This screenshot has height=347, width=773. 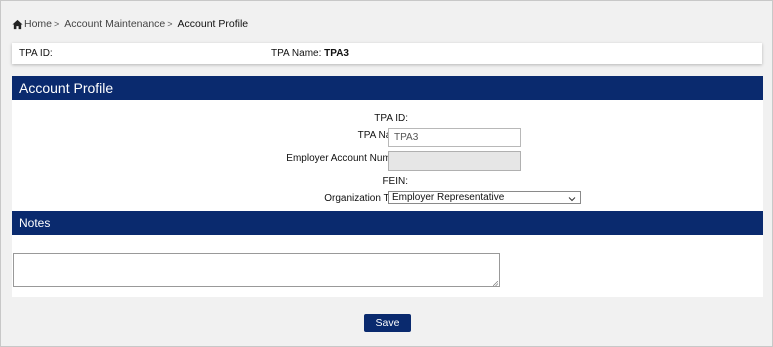 What do you see at coordinates (395, 181) in the screenshot?
I see `fein-label: FEIN:` at bounding box center [395, 181].